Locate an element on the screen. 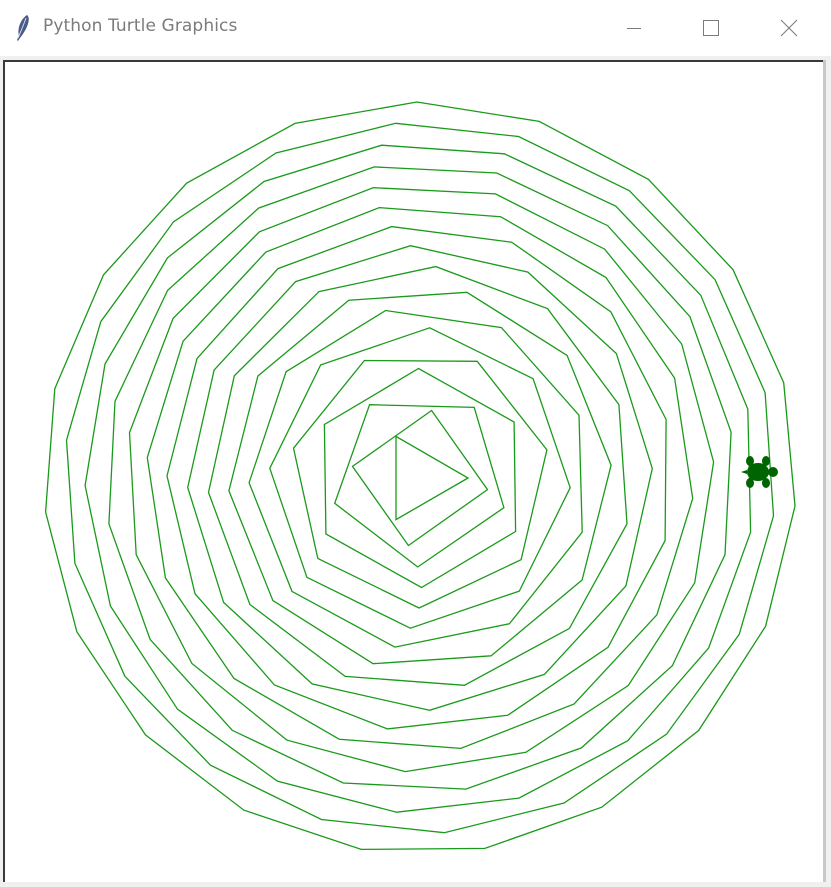  minimize-button is located at coordinates (634, 28).